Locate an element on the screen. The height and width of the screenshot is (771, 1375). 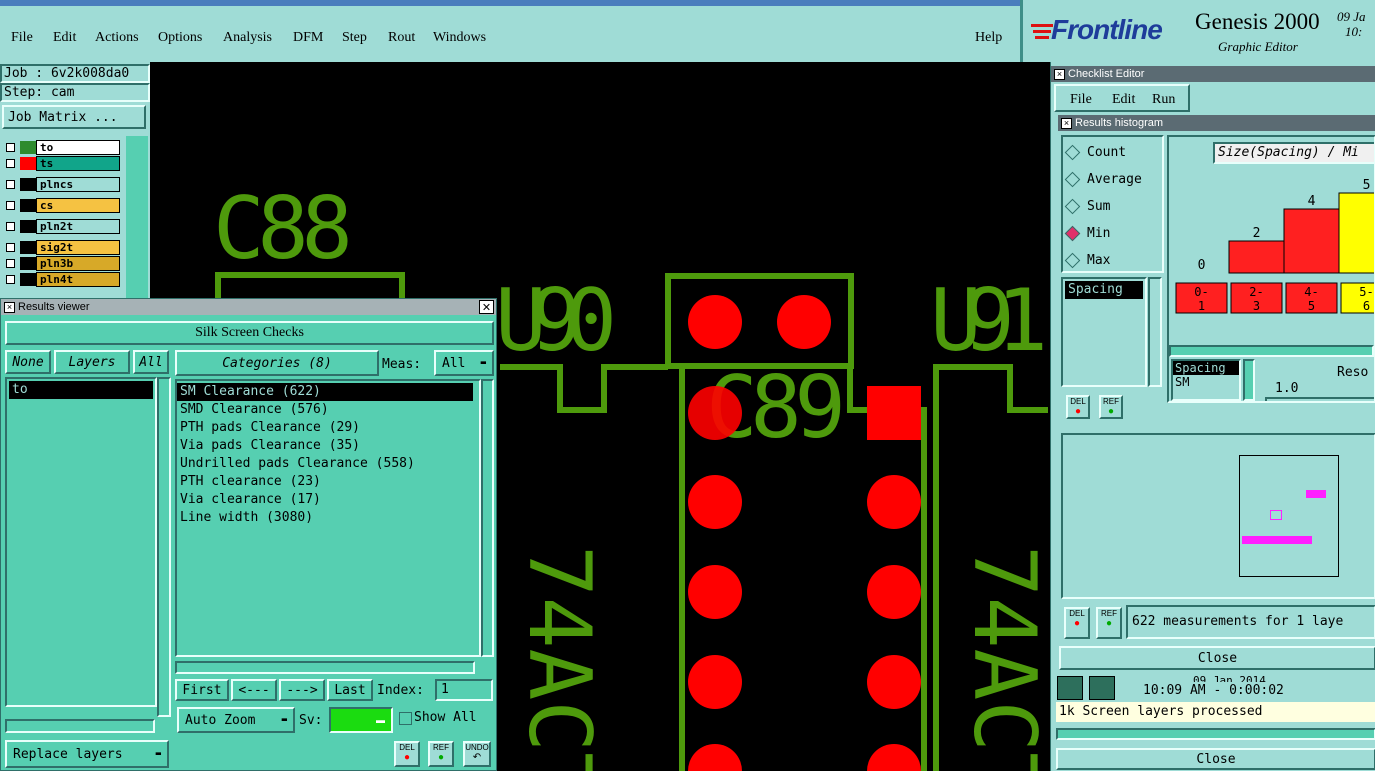
histogram-chart-hscroll is located at coordinates (1271, 351).